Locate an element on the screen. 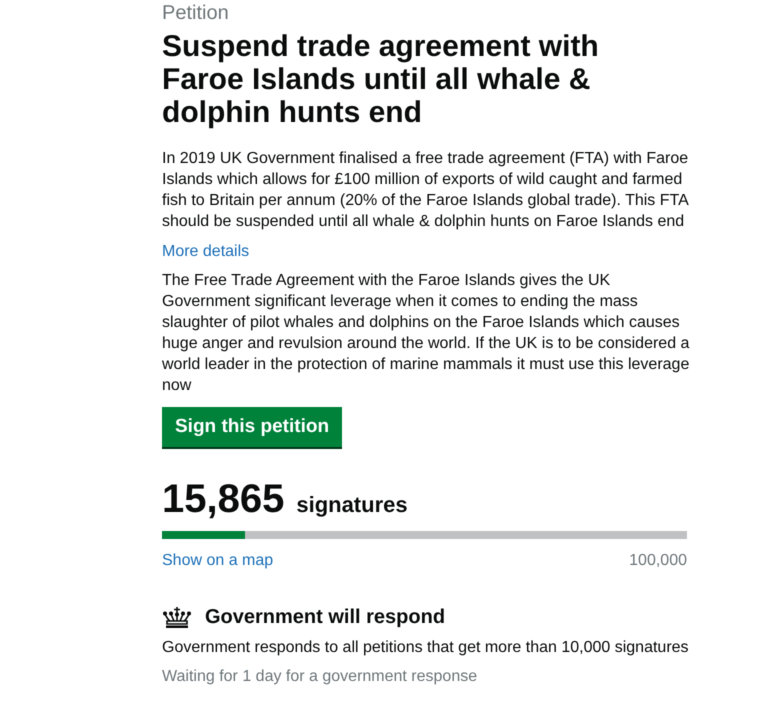  response-status: Waiting for 1 day for a government response is located at coordinates (320, 677).